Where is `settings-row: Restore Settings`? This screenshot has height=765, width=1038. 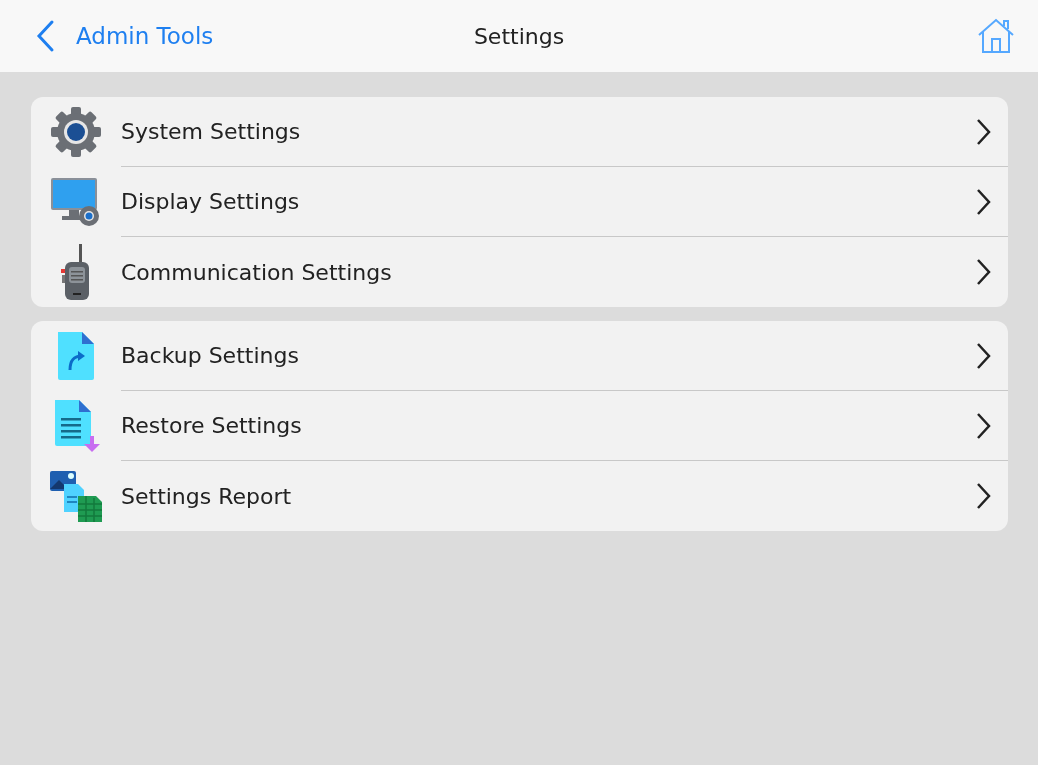 settings-row: Restore Settings is located at coordinates (519, 426).